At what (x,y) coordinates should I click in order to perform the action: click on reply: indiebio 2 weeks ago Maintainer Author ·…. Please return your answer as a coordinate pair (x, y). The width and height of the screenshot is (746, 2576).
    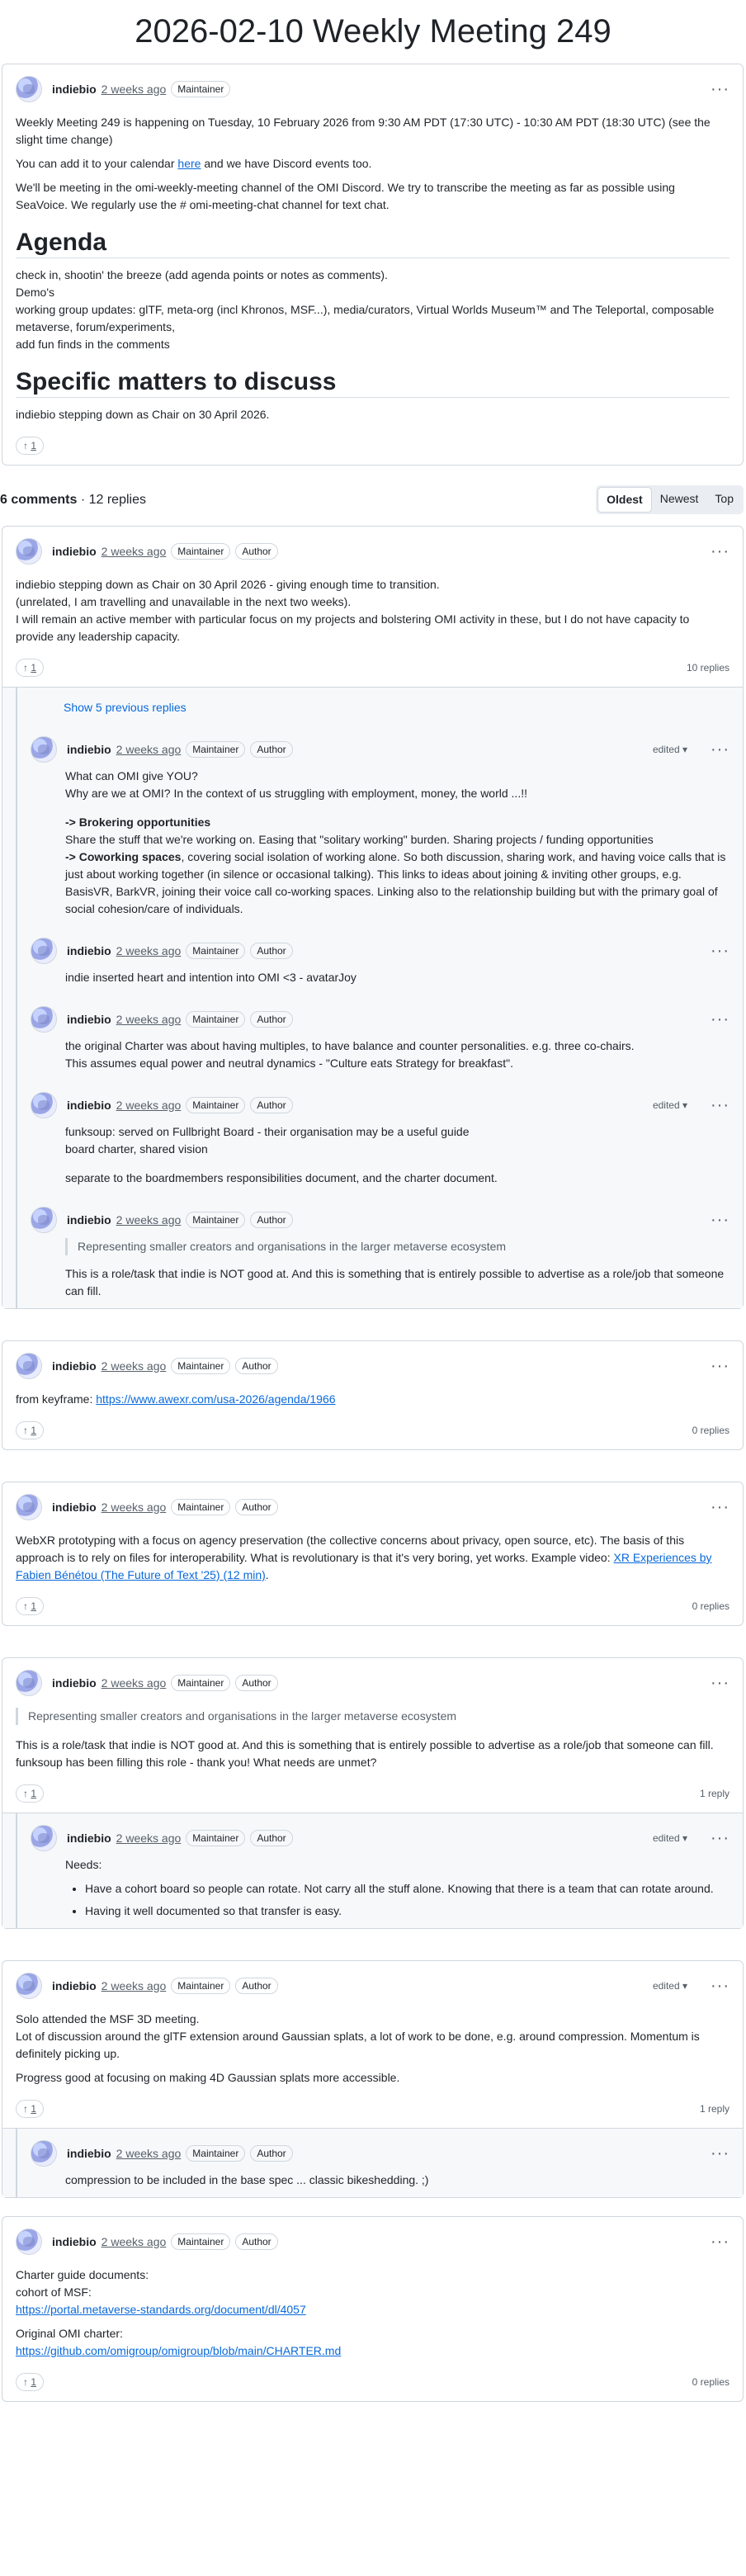
    Looking at the image, I should click on (379, 1037).